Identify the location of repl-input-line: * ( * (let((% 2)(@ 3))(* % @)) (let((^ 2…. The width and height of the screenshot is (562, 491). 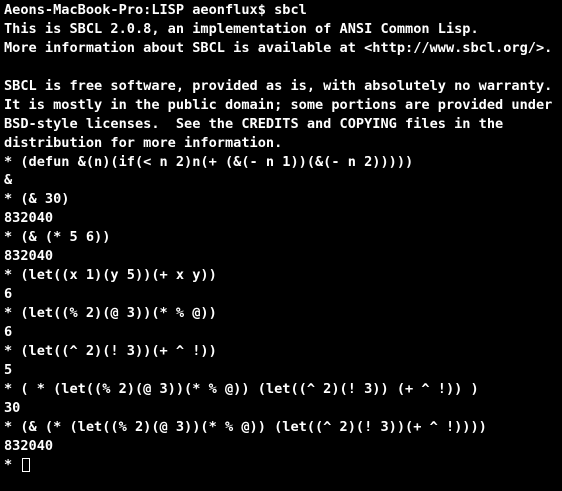
(241, 388).